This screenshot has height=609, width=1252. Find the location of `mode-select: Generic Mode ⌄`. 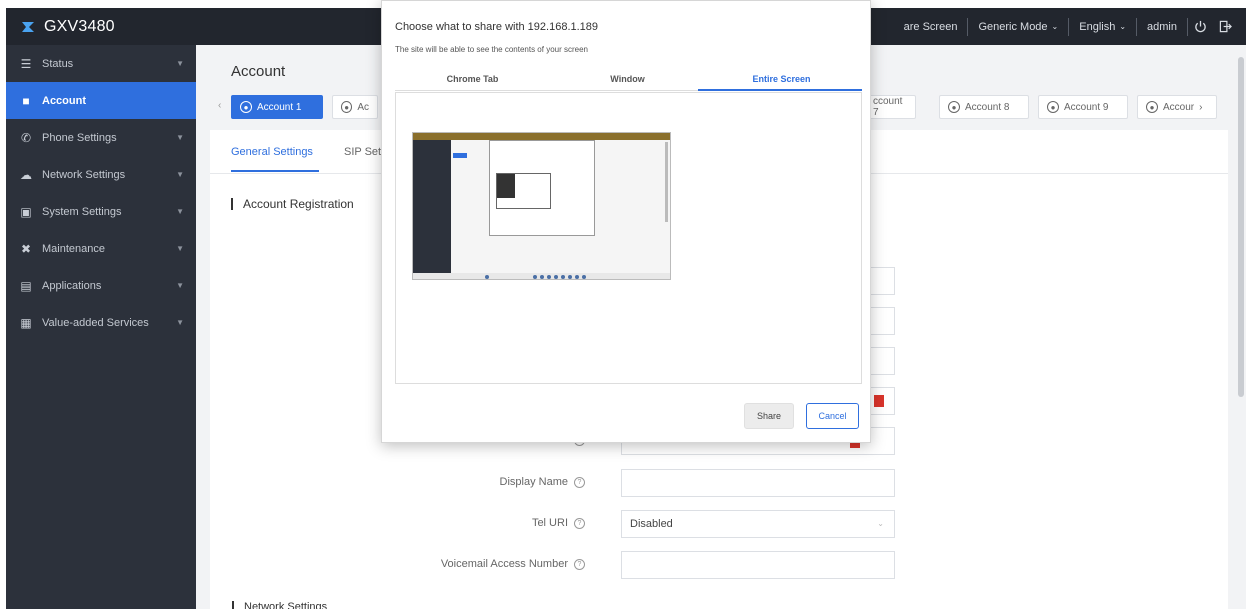

mode-select: Generic Mode ⌄ is located at coordinates (1017, 26).